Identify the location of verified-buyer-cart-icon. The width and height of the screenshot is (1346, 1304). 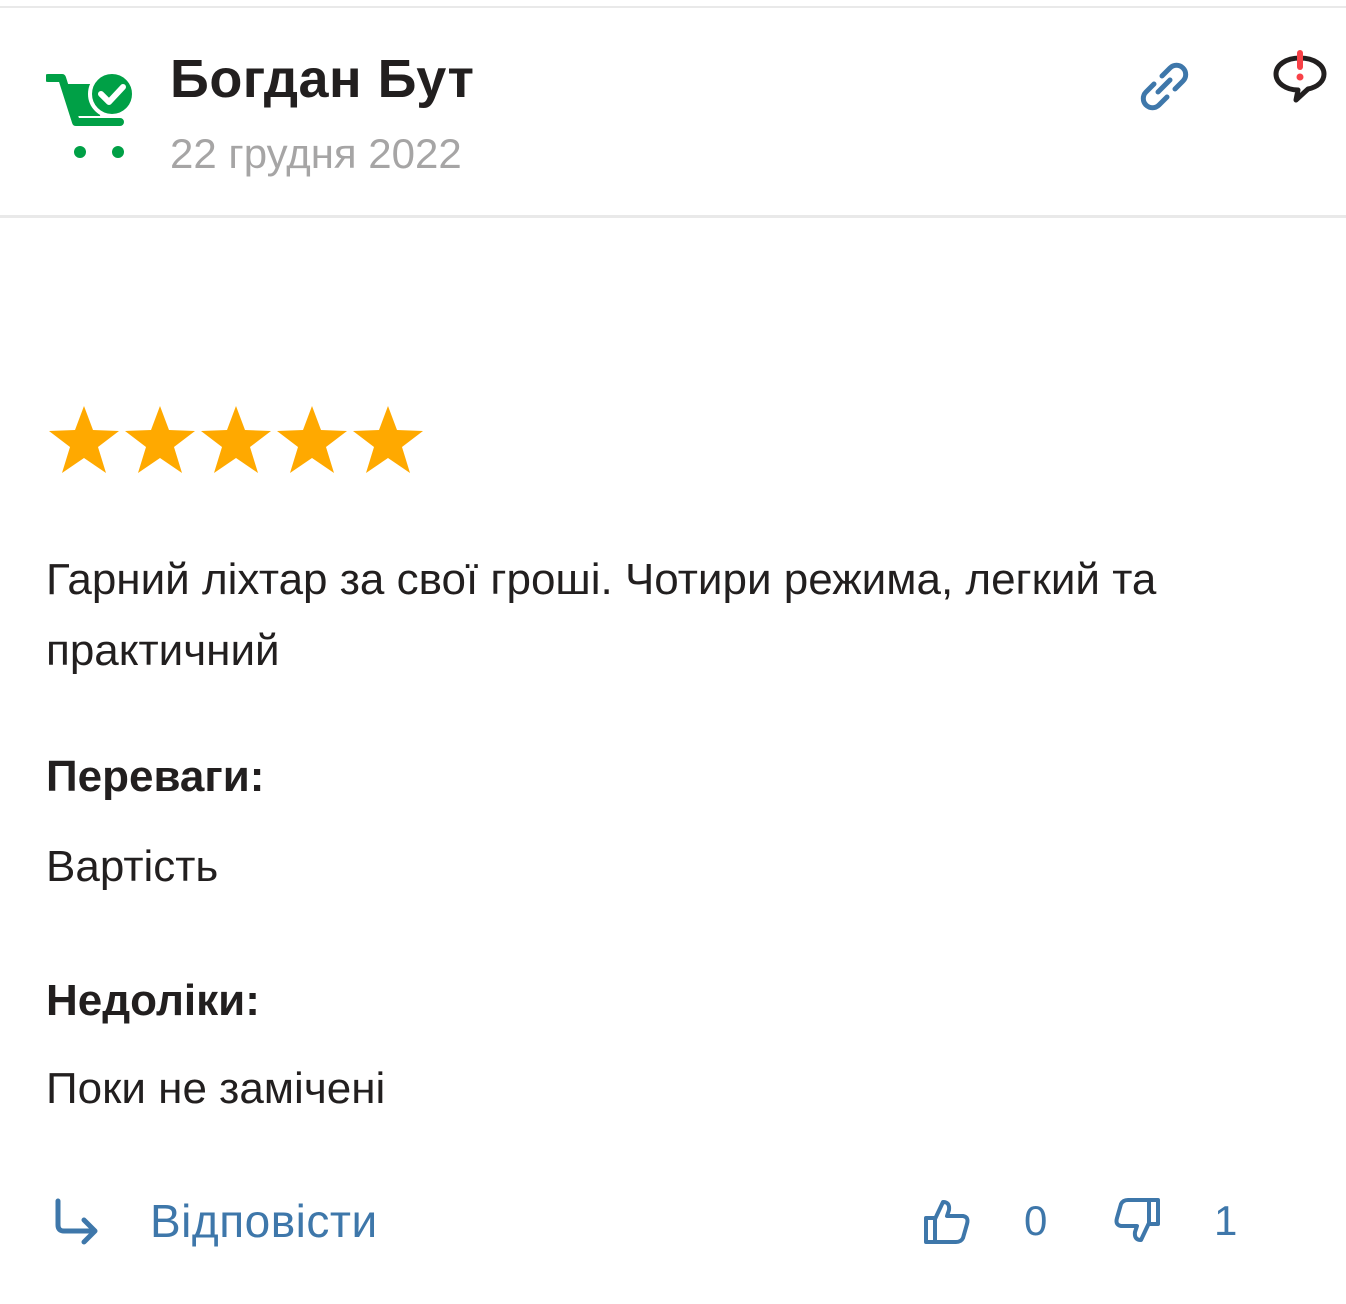
(95, 114).